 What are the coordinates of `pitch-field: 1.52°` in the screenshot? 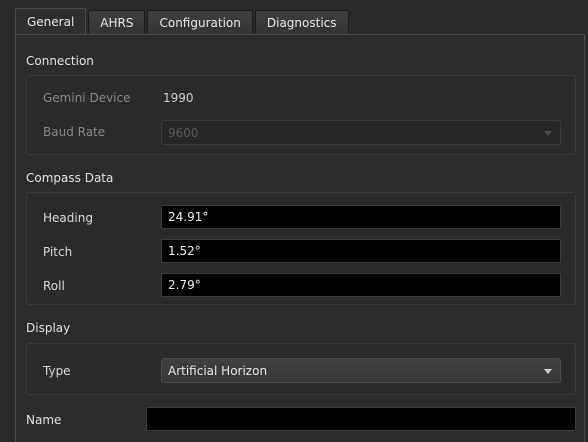 It's located at (361, 251).